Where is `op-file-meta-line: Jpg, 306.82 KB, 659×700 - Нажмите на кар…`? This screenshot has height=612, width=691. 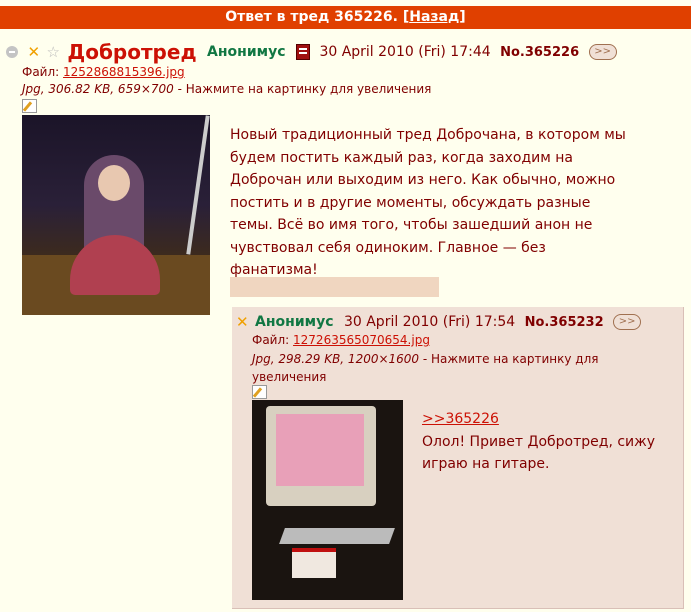
op-file-meta-line: Jpg, 306.82 KB, 659×700 - Нажмите на кар… is located at coordinates (226, 89).